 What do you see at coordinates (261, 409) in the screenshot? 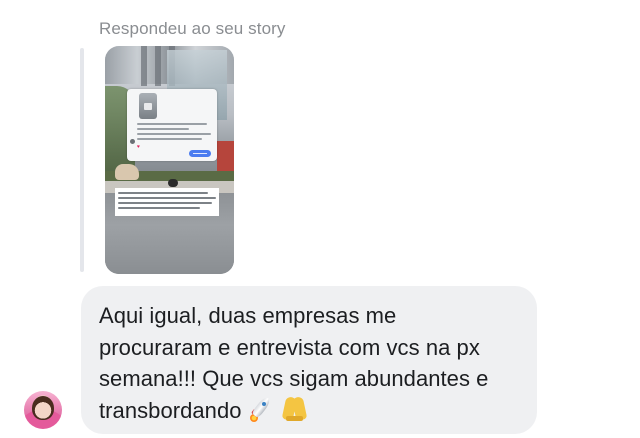
I see `rocket-icon` at bounding box center [261, 409].